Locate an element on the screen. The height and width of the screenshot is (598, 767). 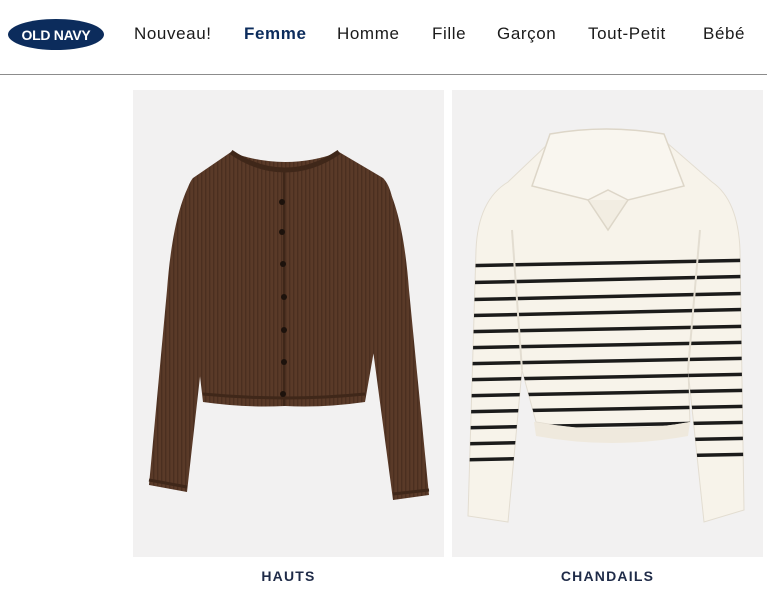
nav-item-homme: Homme is located at coordinates (368, 34).